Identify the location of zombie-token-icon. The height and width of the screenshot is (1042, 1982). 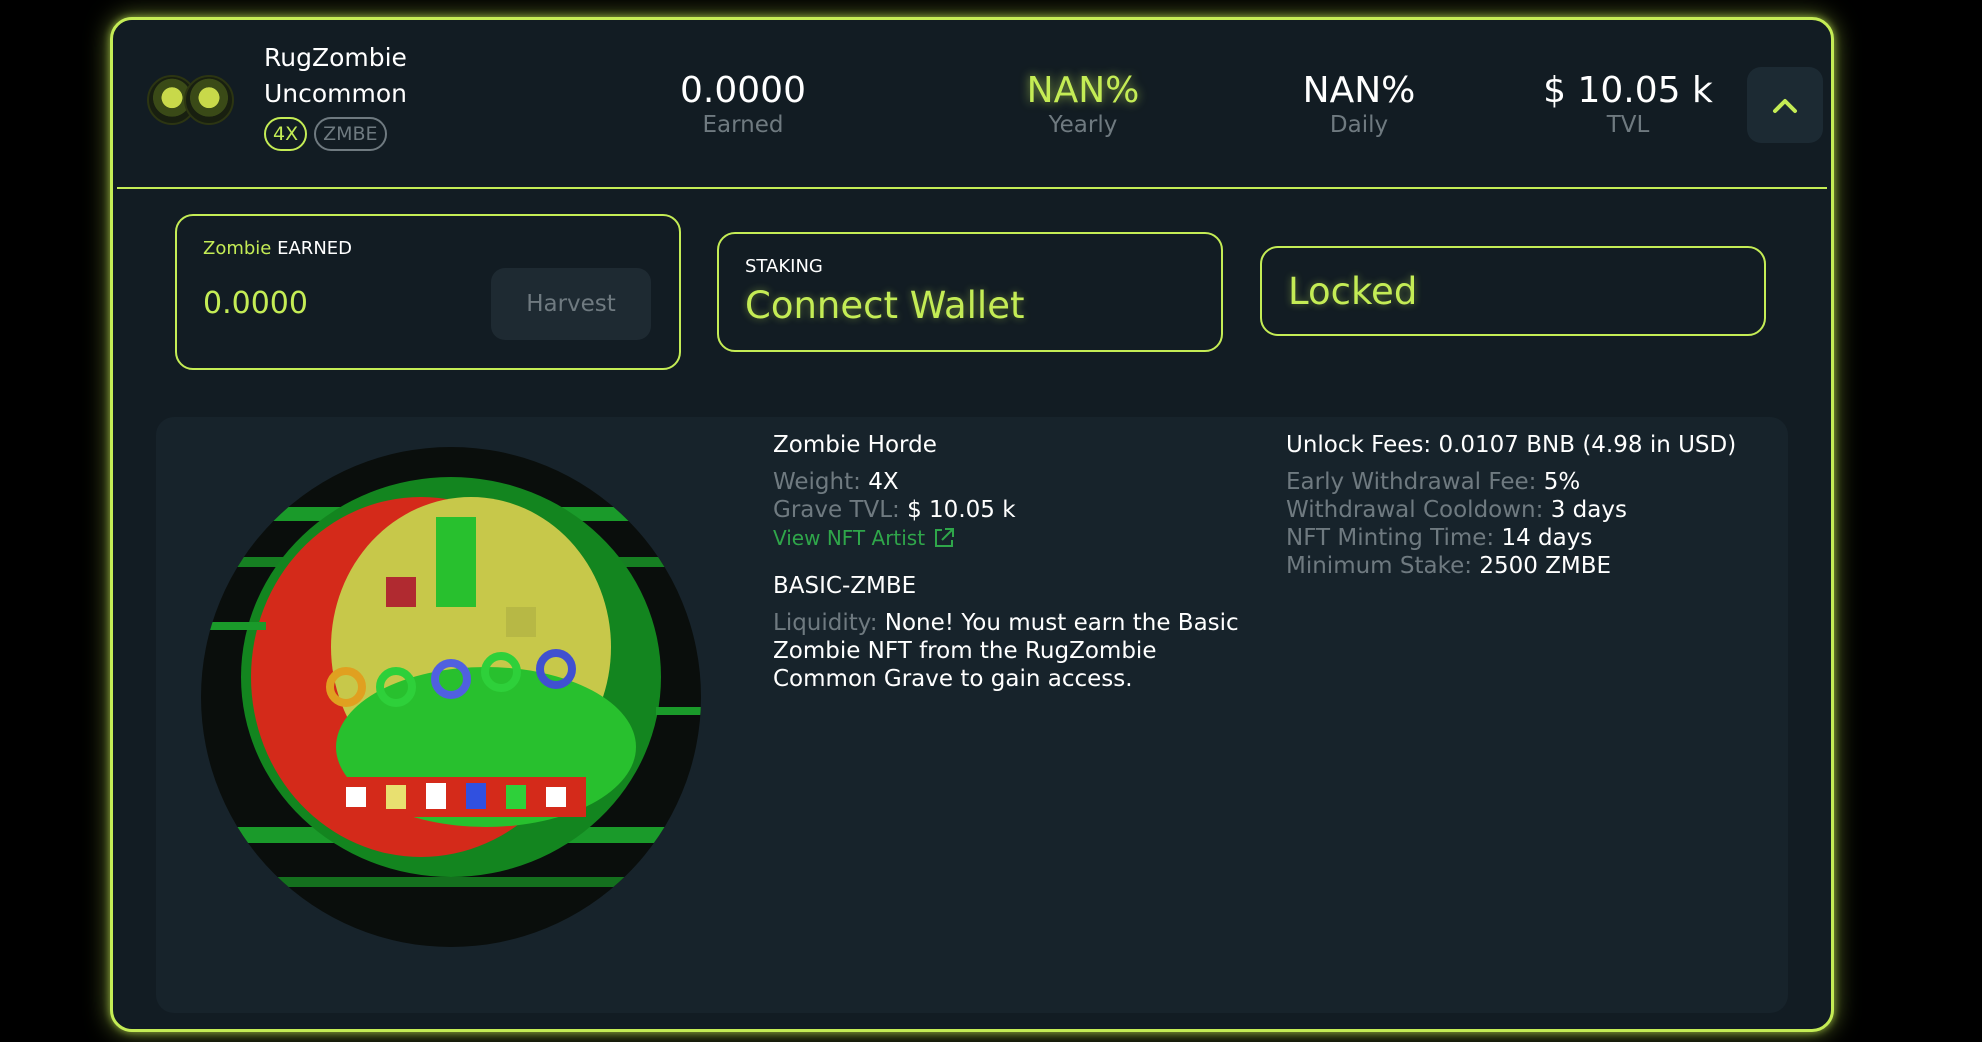
(192, 105).